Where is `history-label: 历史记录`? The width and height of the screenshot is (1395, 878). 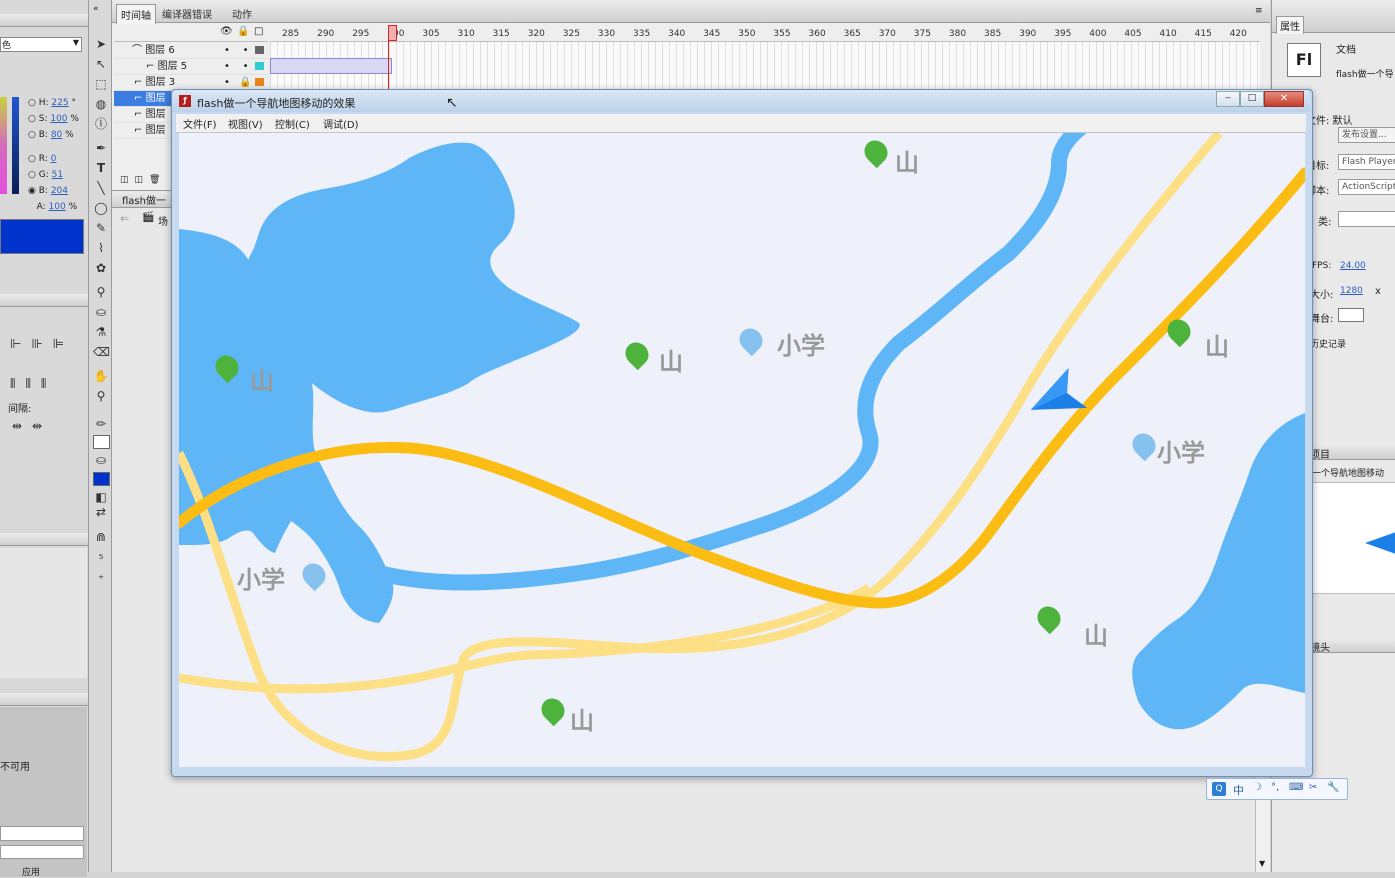
history-label: 历史记录 is located at coordinates (1328, 343).